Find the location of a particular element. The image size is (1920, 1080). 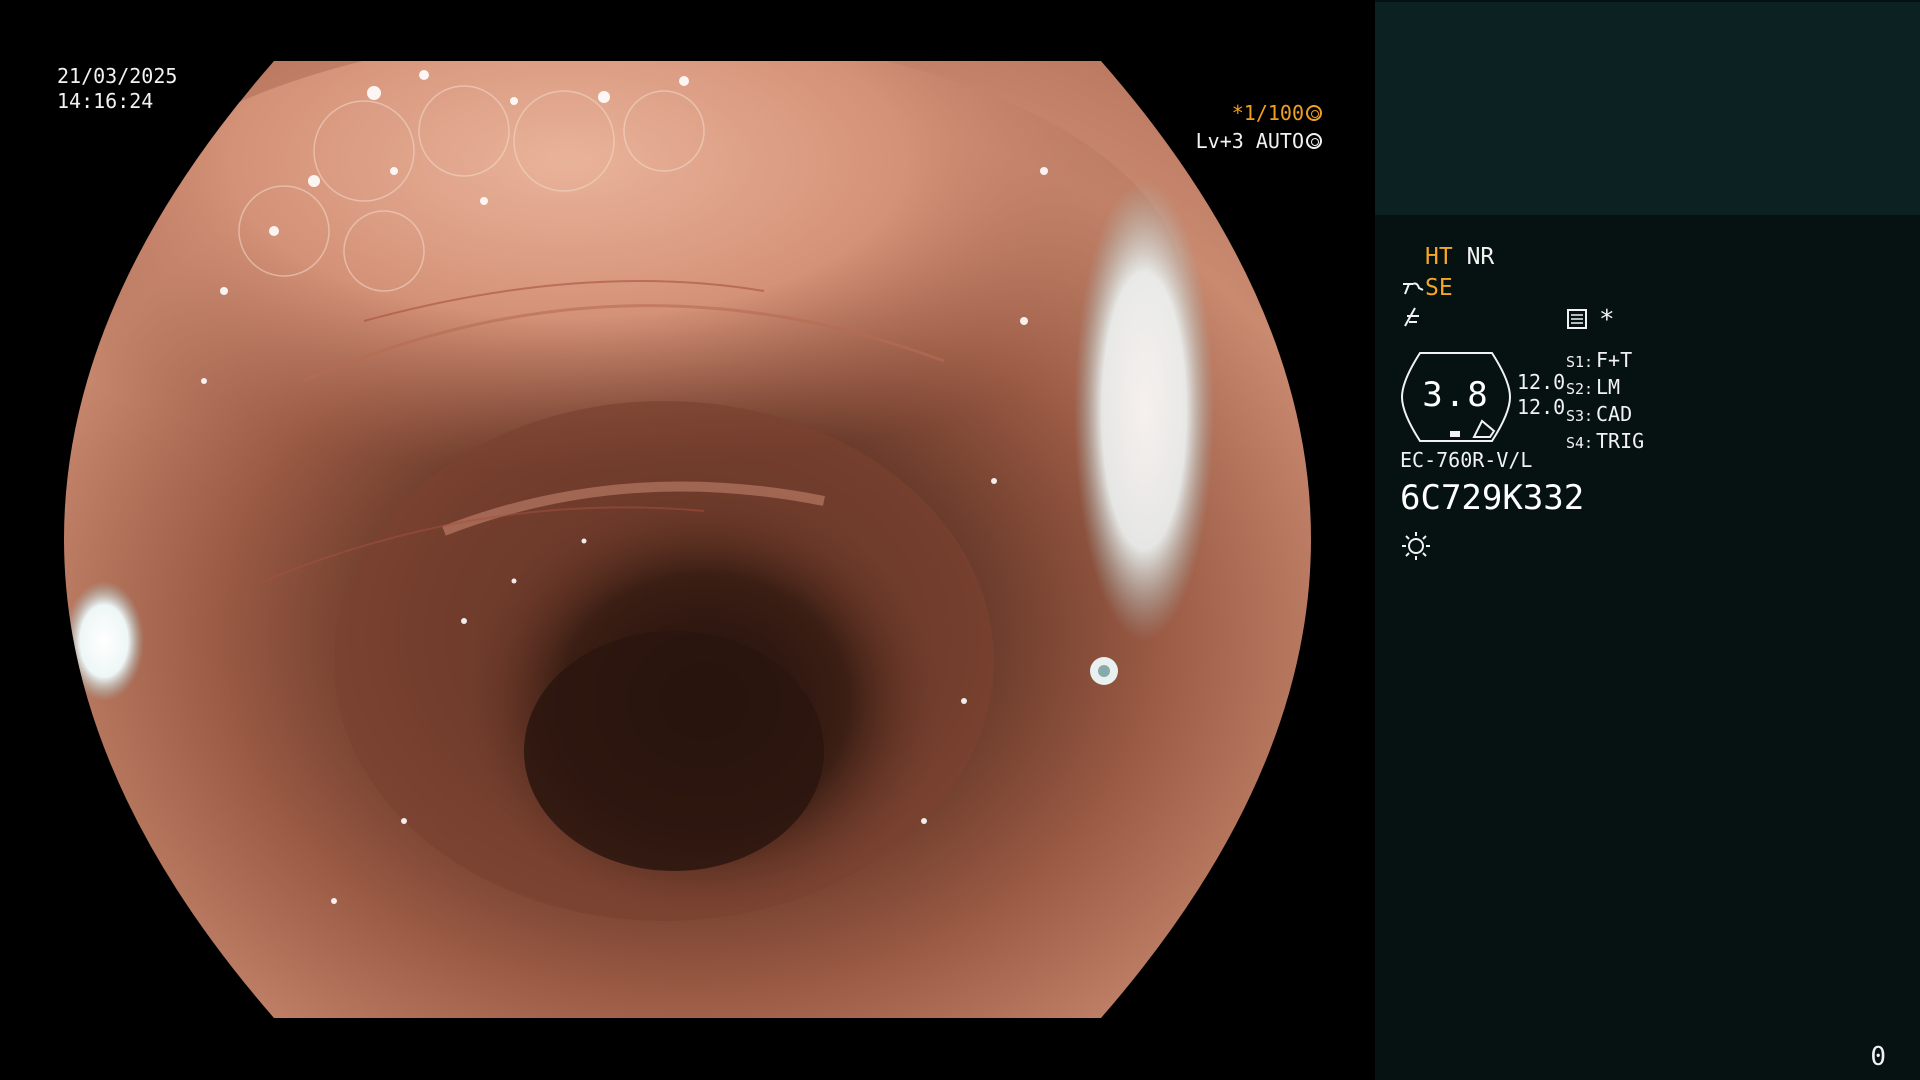

value-top: 12.0 is located at coordinates (1541, 382).